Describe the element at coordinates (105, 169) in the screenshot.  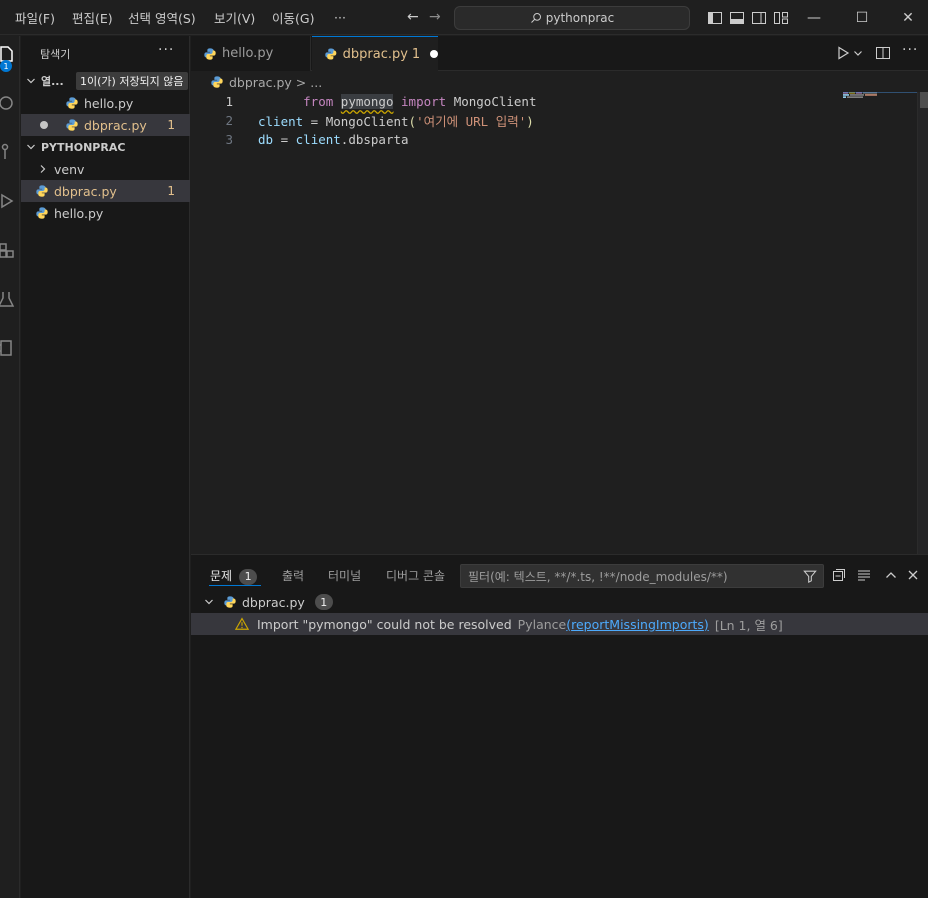
I see `tree-item-venv: venv` at that location.